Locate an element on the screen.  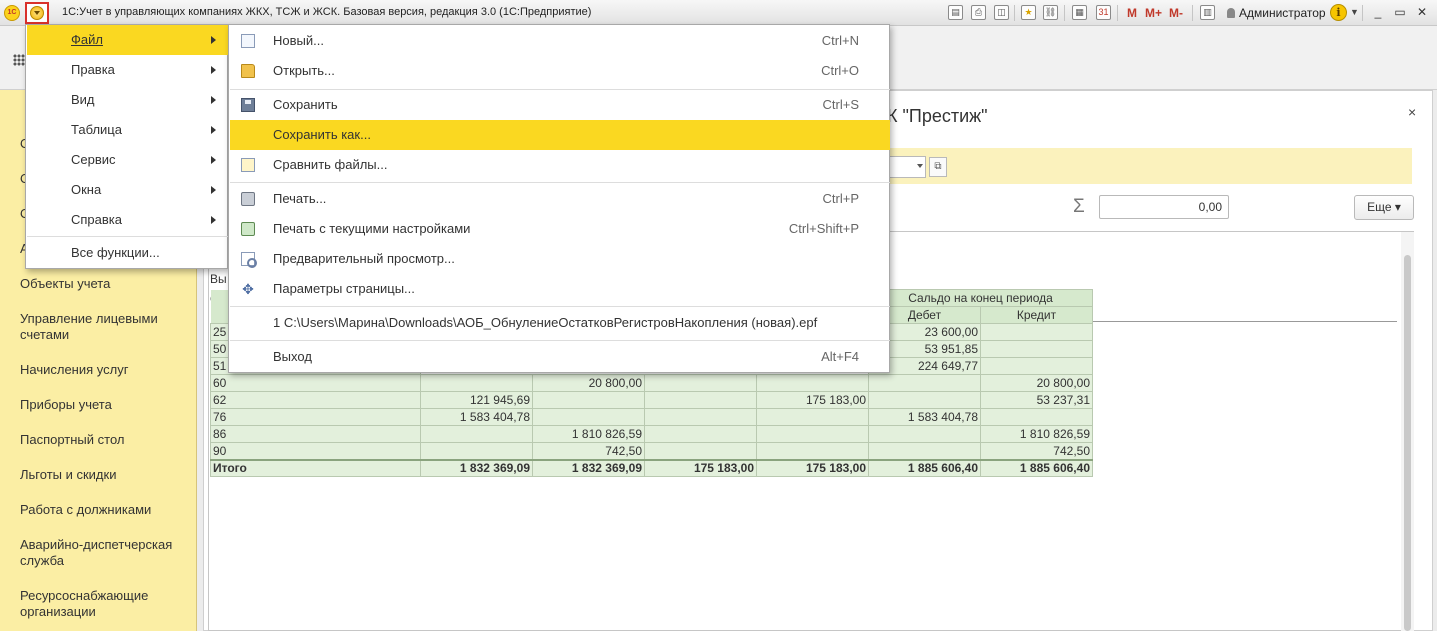
column-group-header: Сальдо на конец периода is located at coordinates (980, 298).